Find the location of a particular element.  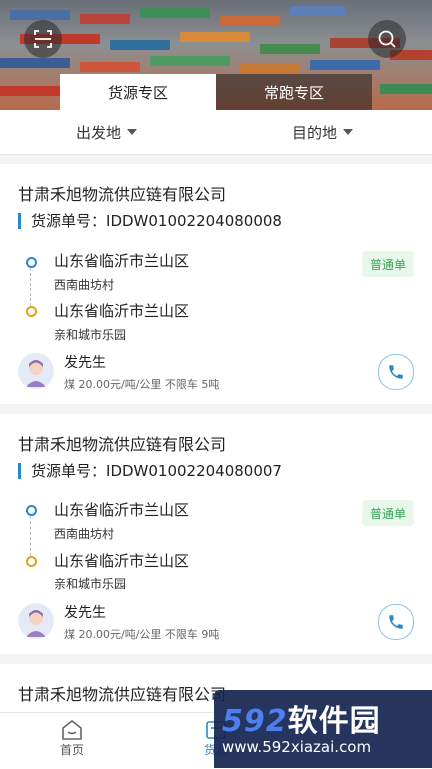

watermark-url: www.592xiazai.com is located at coordinates (297, 747).